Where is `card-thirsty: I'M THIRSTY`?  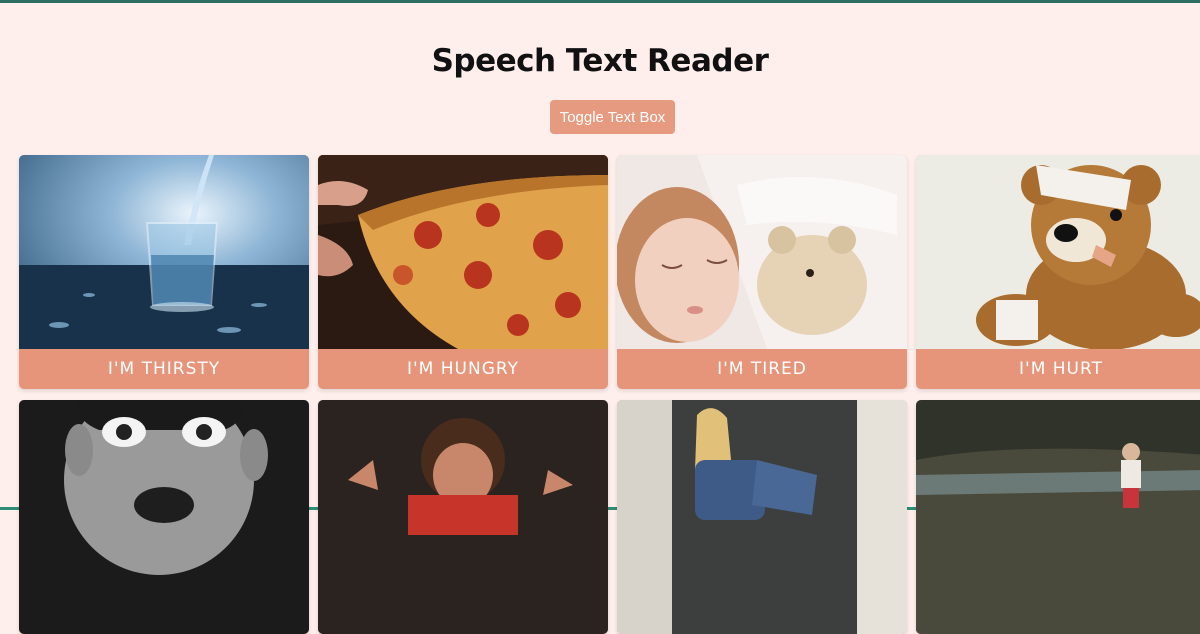 card-thirsty: I'M THIRSTY is located at coordinates (164, 272).